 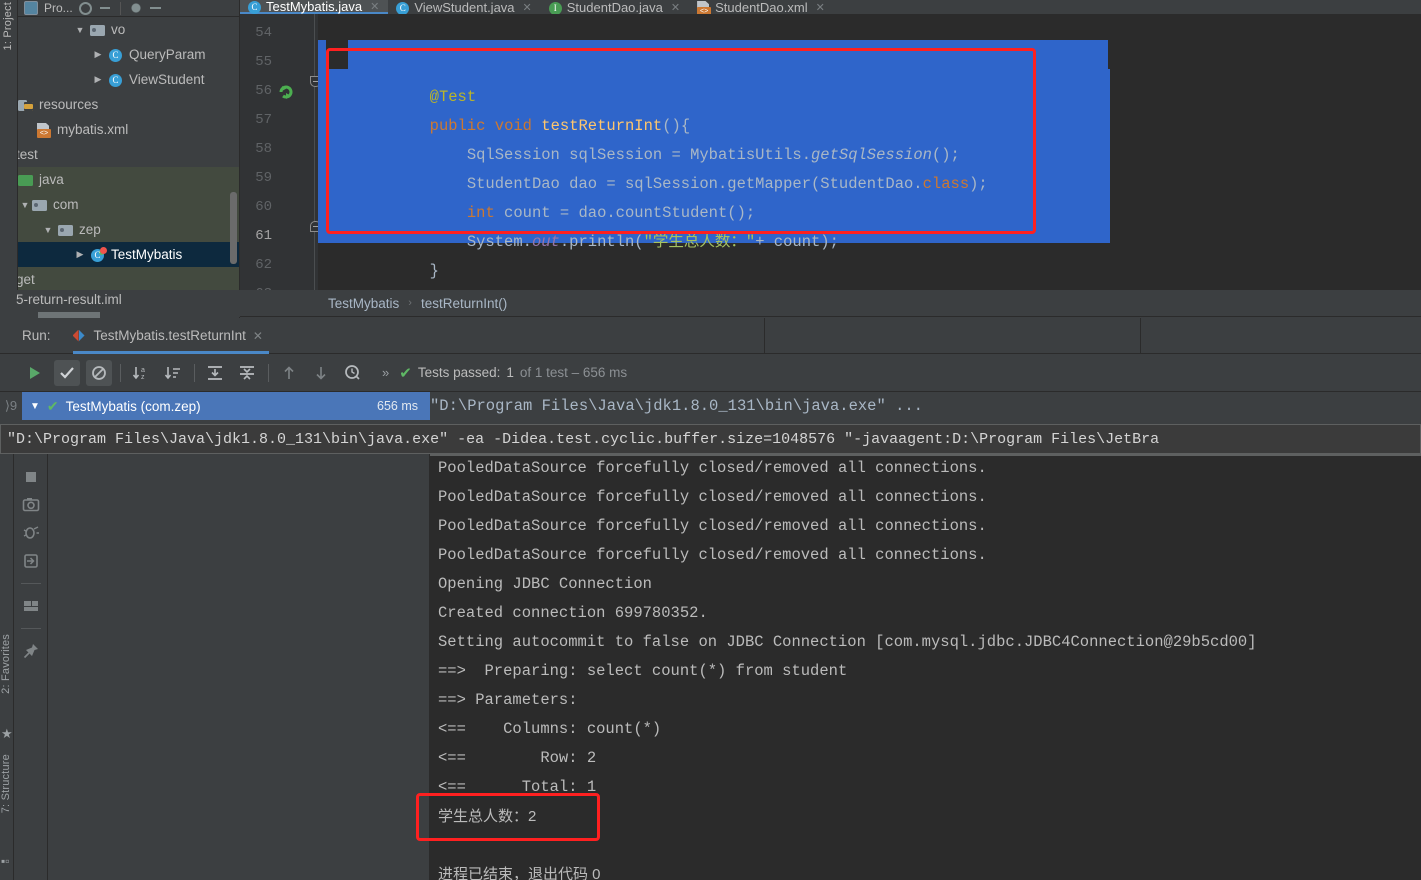 I want to click on tree-item-zep: ▼ zep, so click(x=128, y=229).